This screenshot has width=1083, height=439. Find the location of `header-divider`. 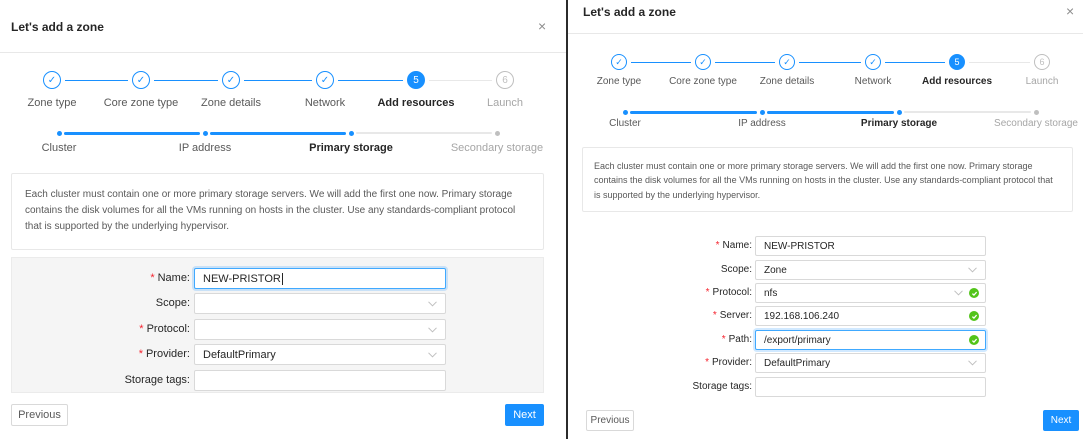

header-divider is located at coordinates (283, 52).